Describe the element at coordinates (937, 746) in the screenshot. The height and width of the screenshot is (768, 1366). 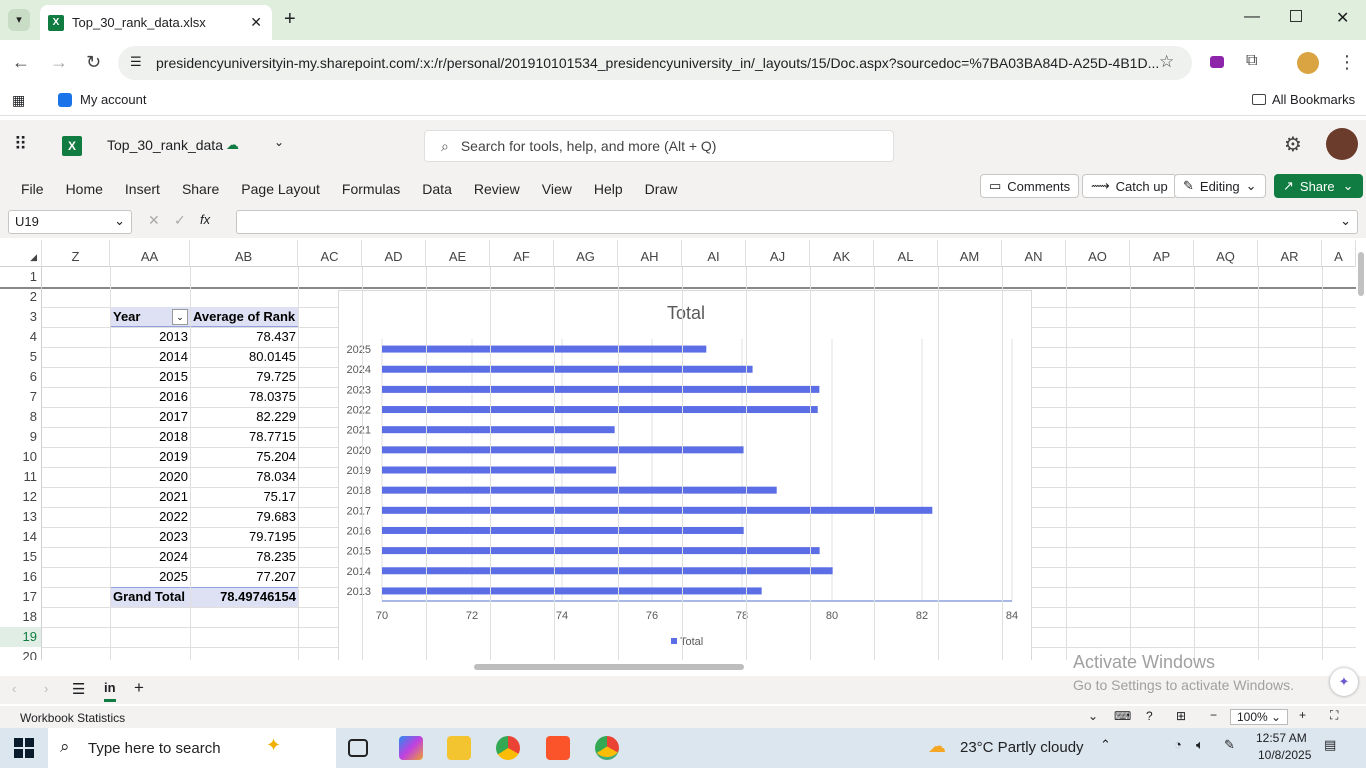
I see `weather-icon: ☁` at that location.